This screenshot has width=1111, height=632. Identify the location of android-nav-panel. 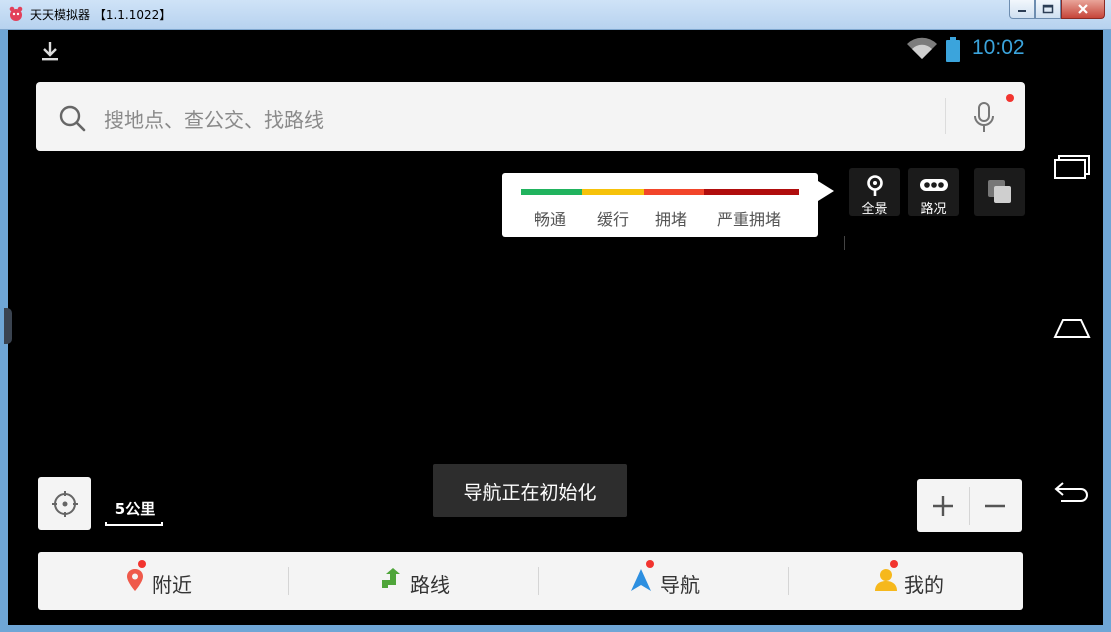
(1072, 327).